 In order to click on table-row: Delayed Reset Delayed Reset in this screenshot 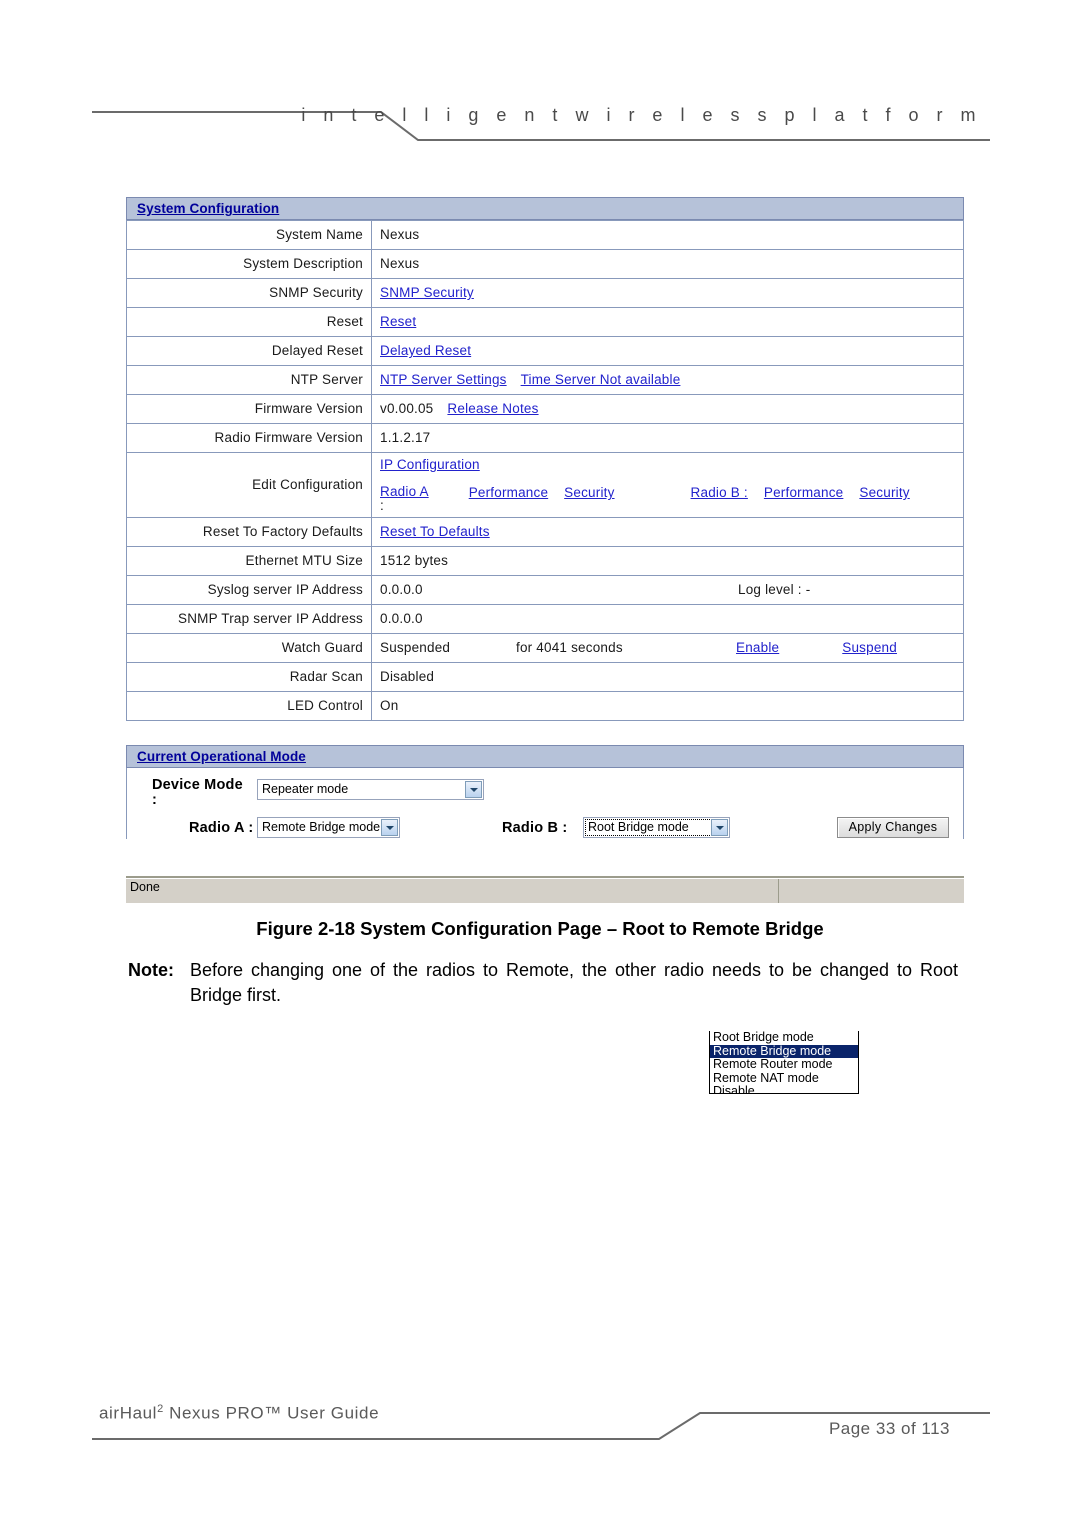, I will do `click(545, 351)`.